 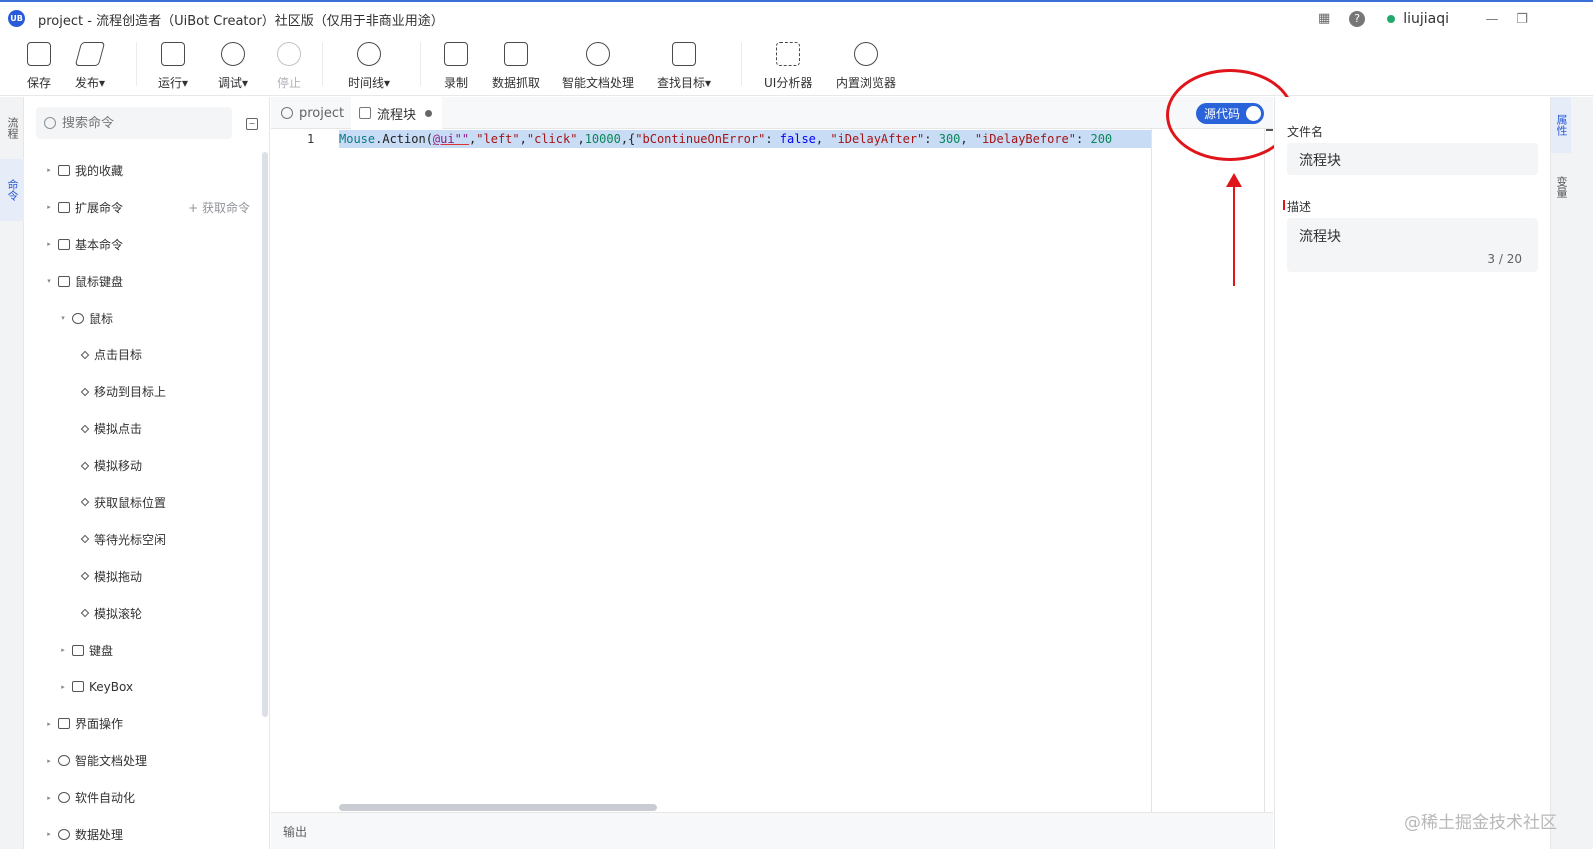 I want to click on command-move-to-target: 移动到目标上, so click(x=142, y=391).